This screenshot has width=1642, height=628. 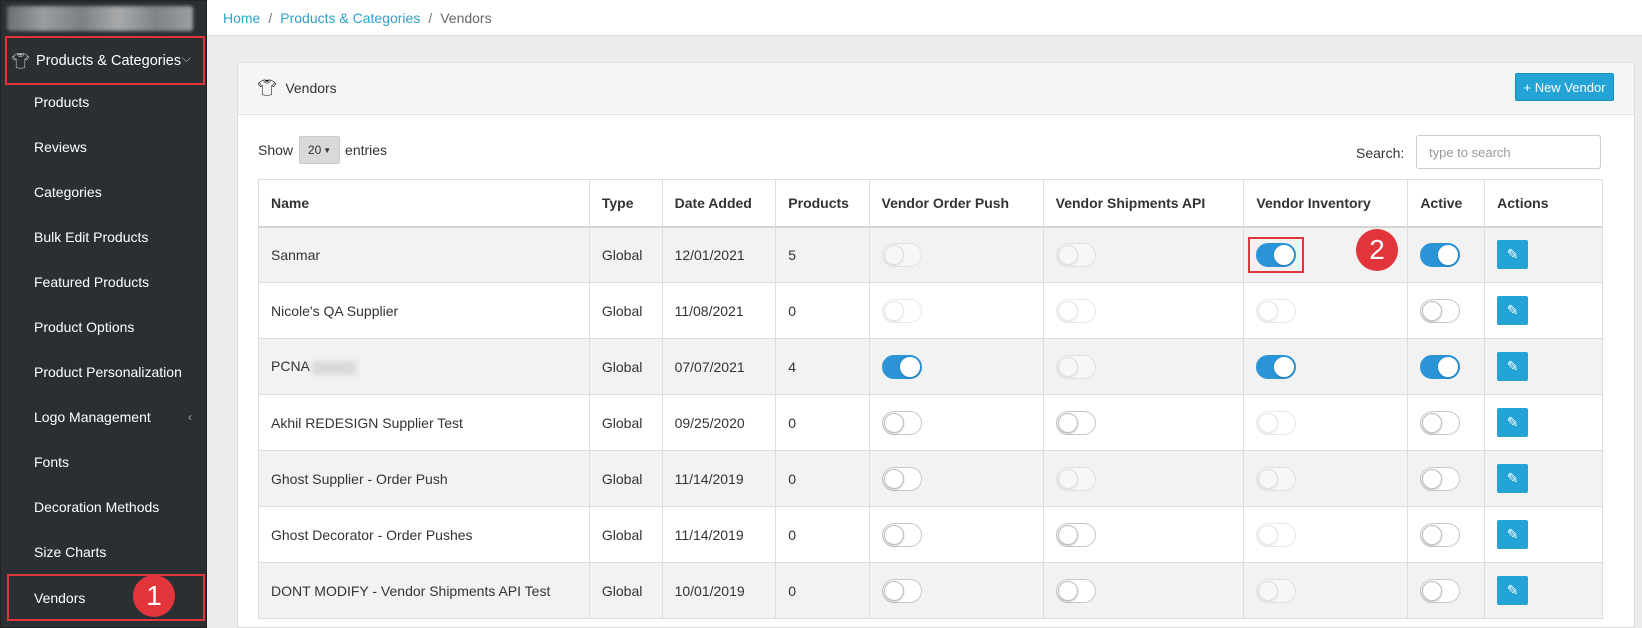 What do you see at coordinates (104, 101) in the screenshot?
I see `sidebar-item-products: Products` at bounding box center [104, 101].